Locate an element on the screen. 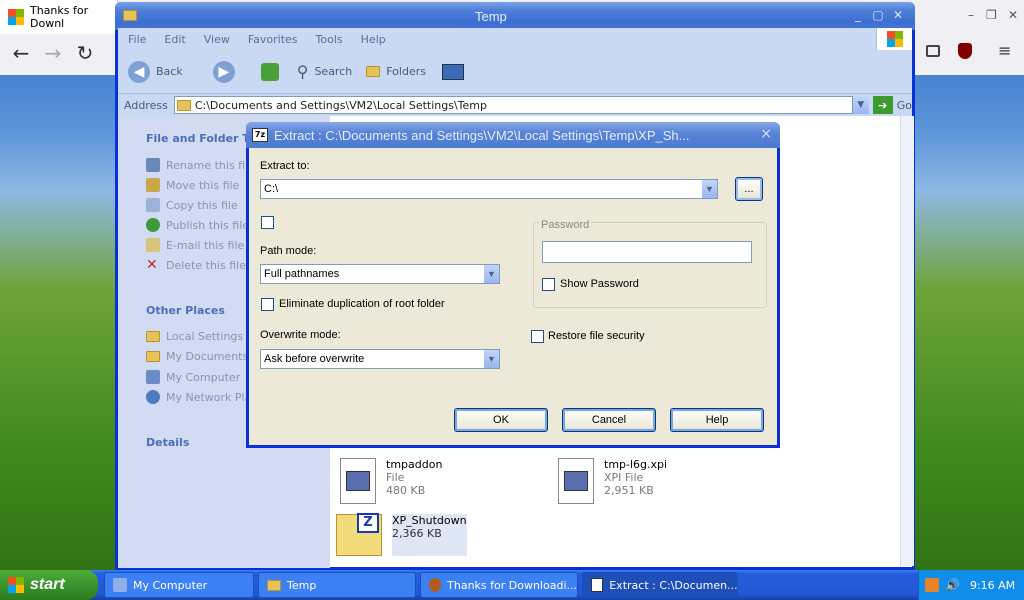 The width and height of the screenshot is (1024, 600). delete-icon: ✕ is located at coordinates (152, 265).